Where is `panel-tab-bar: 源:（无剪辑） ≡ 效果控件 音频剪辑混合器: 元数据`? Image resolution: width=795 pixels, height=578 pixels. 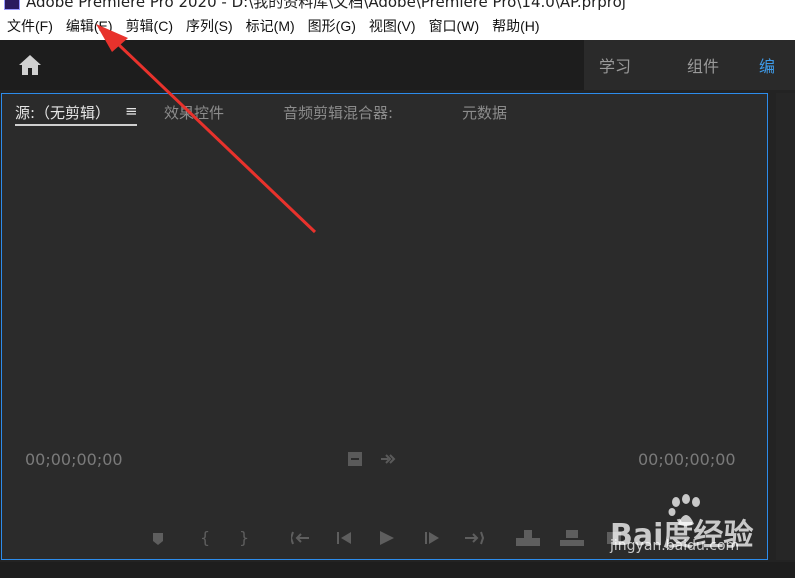
panel-tab-bar: 源:（无剪辑） ≡ 效果控件 音频剪辑混合器: 元数据 is located at coordinates (384, 112).